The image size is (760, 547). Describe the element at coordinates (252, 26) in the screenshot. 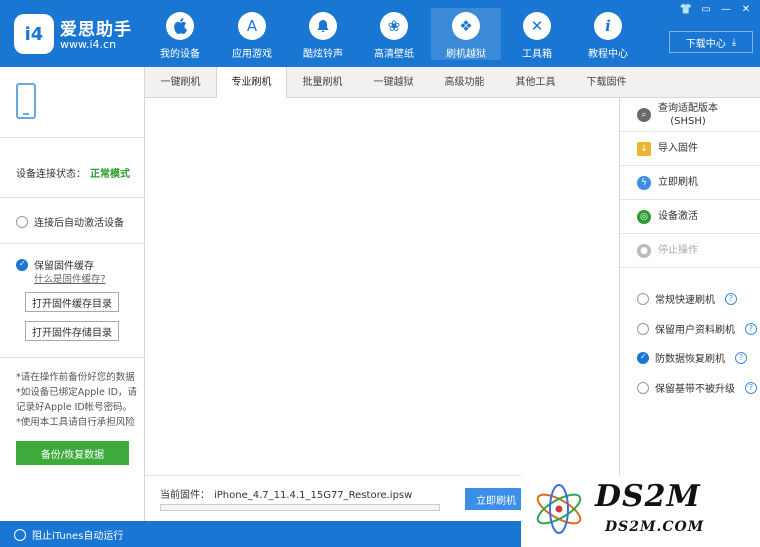

I see `app-store-icon: A` at that location.